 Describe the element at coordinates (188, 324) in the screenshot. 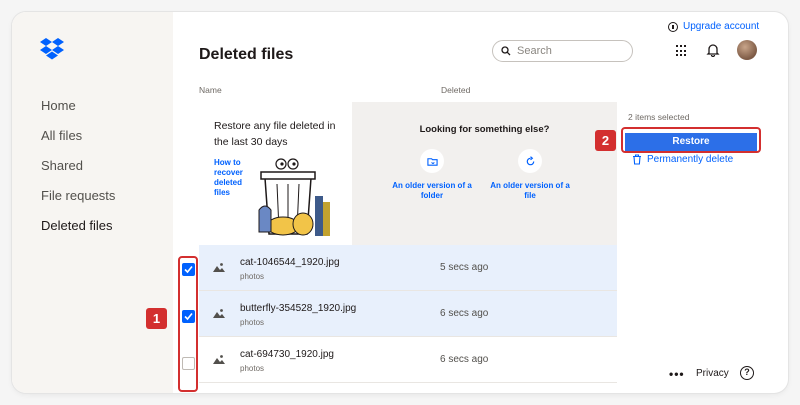

I see `checkbox-column-highlight` at that location.